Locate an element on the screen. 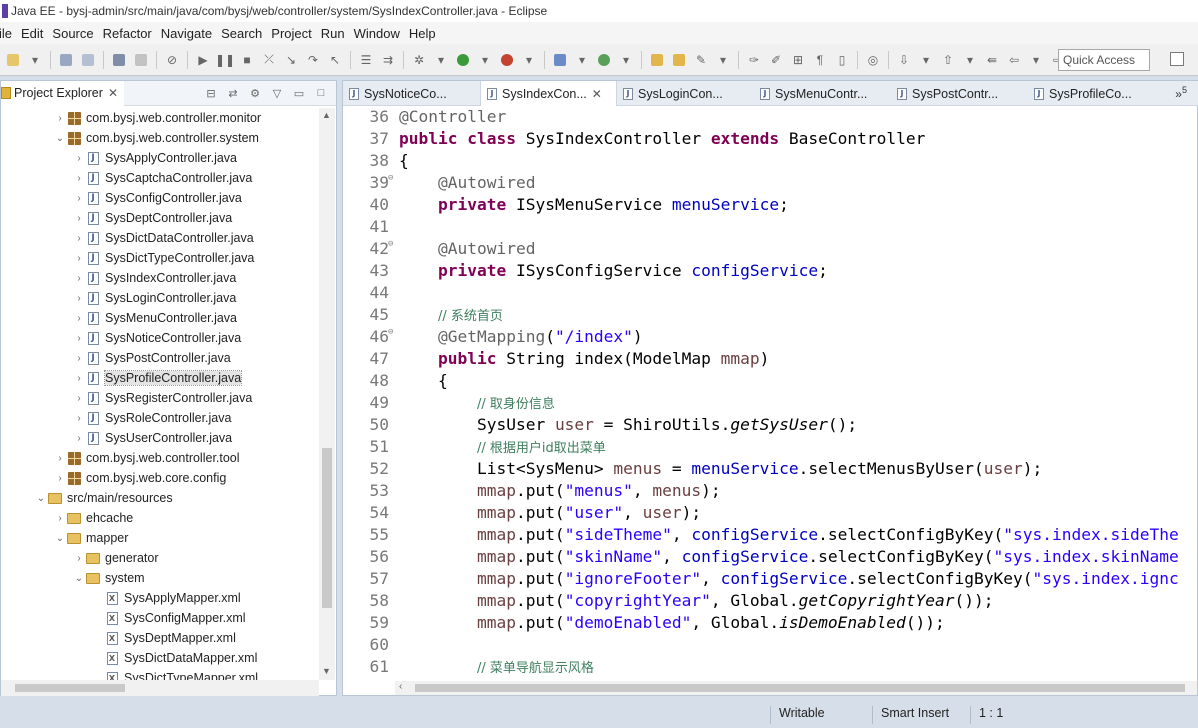  tree-item: › J SysApplyController.java is located at coordinates (154, 158).